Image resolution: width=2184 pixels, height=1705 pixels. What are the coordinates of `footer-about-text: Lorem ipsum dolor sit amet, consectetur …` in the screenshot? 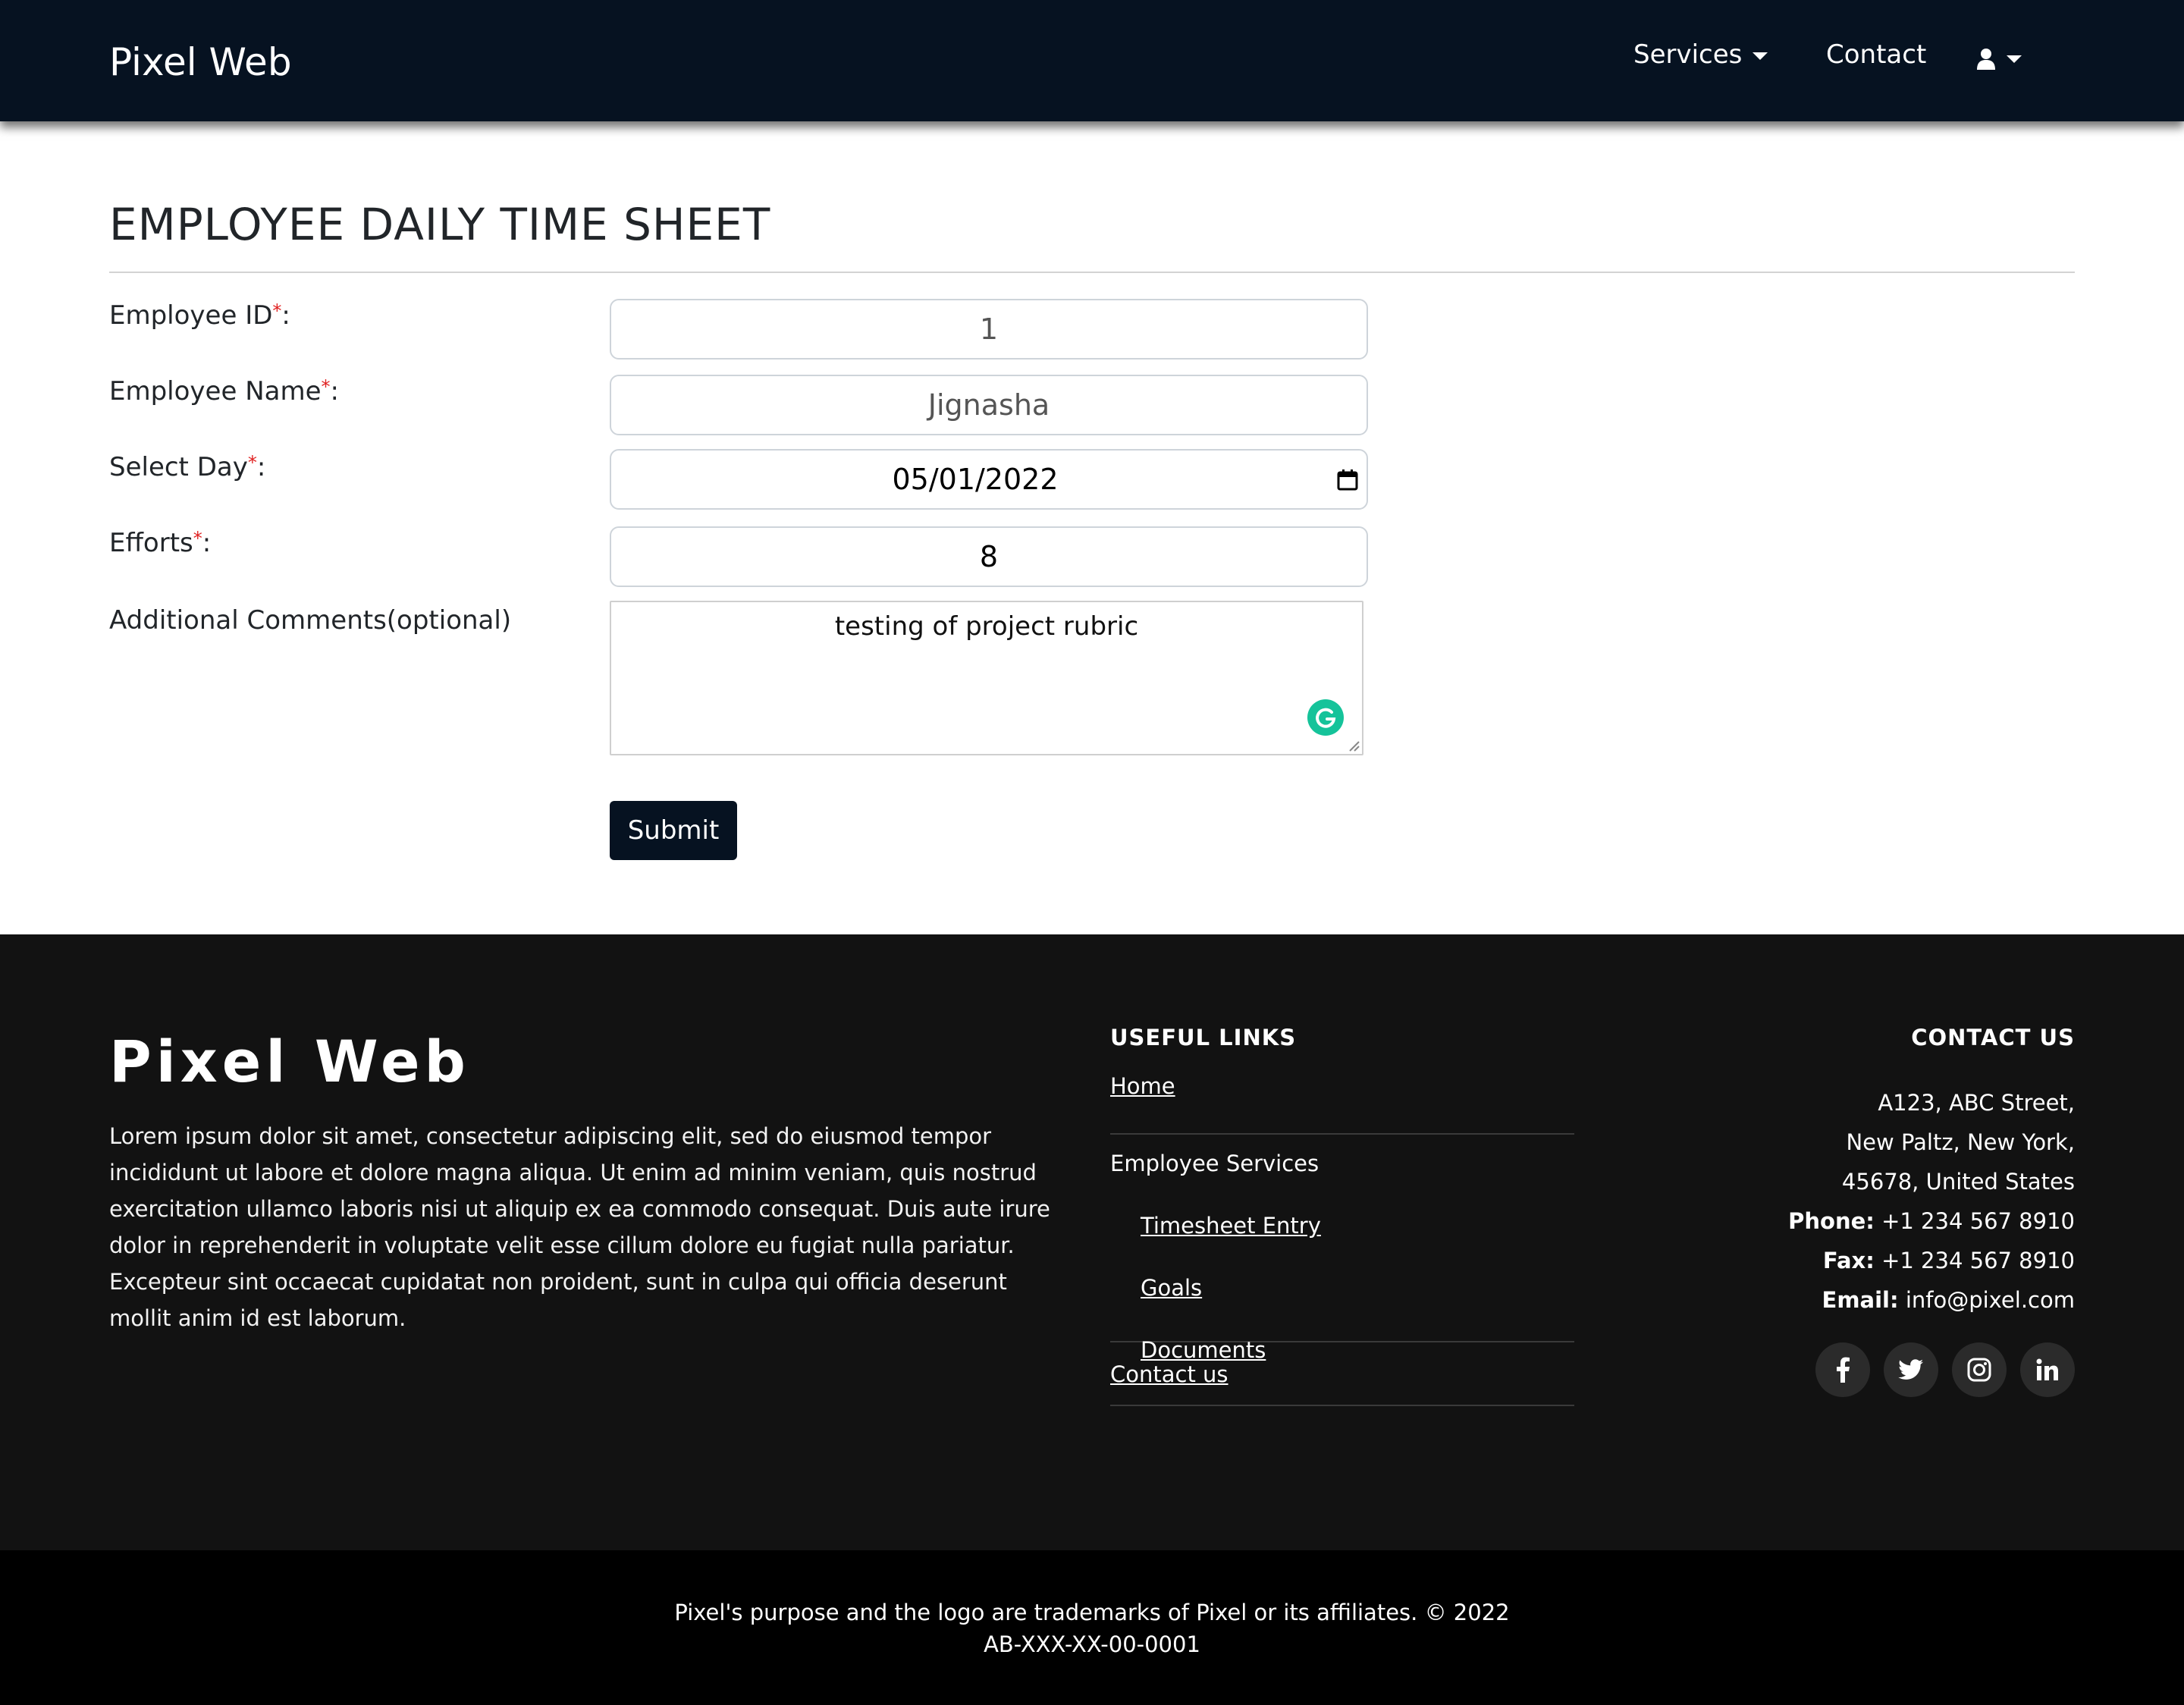 It's located at (579, 1227).